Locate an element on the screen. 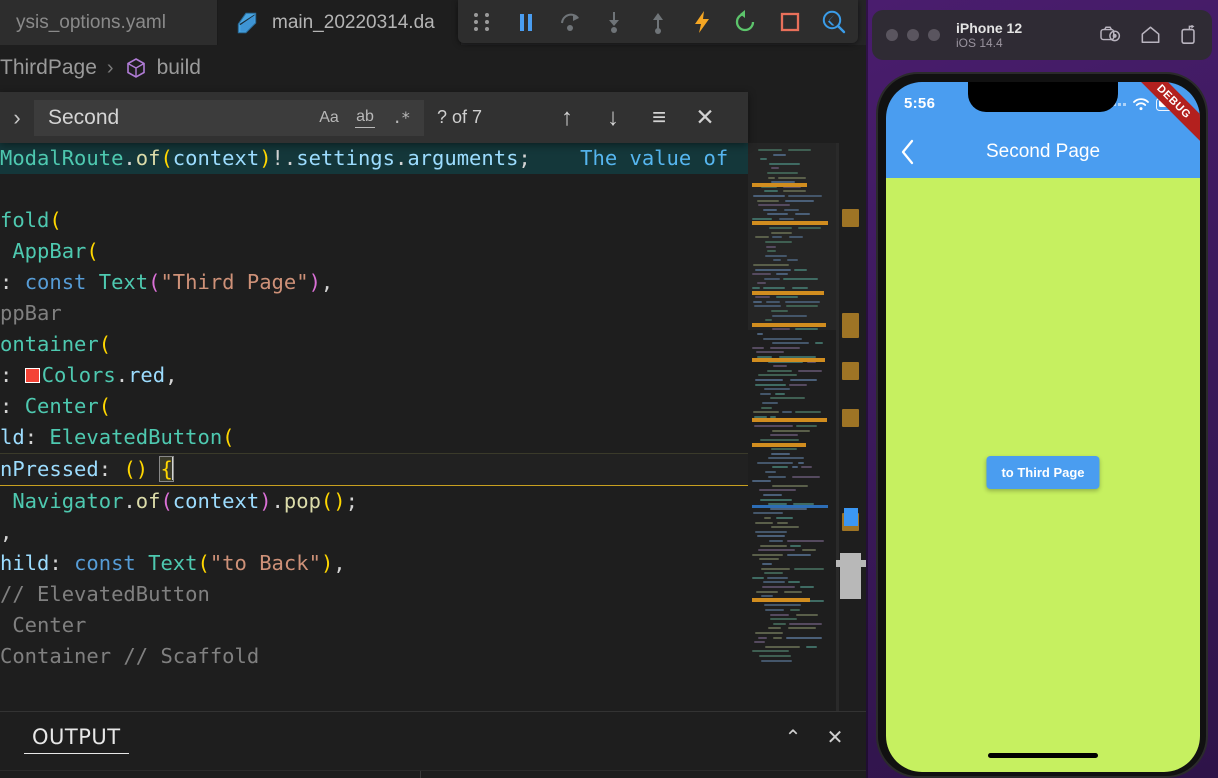 This screenshot has width=1218, height=778. whole-word-icon: ab is located at coordinates (365, 118).